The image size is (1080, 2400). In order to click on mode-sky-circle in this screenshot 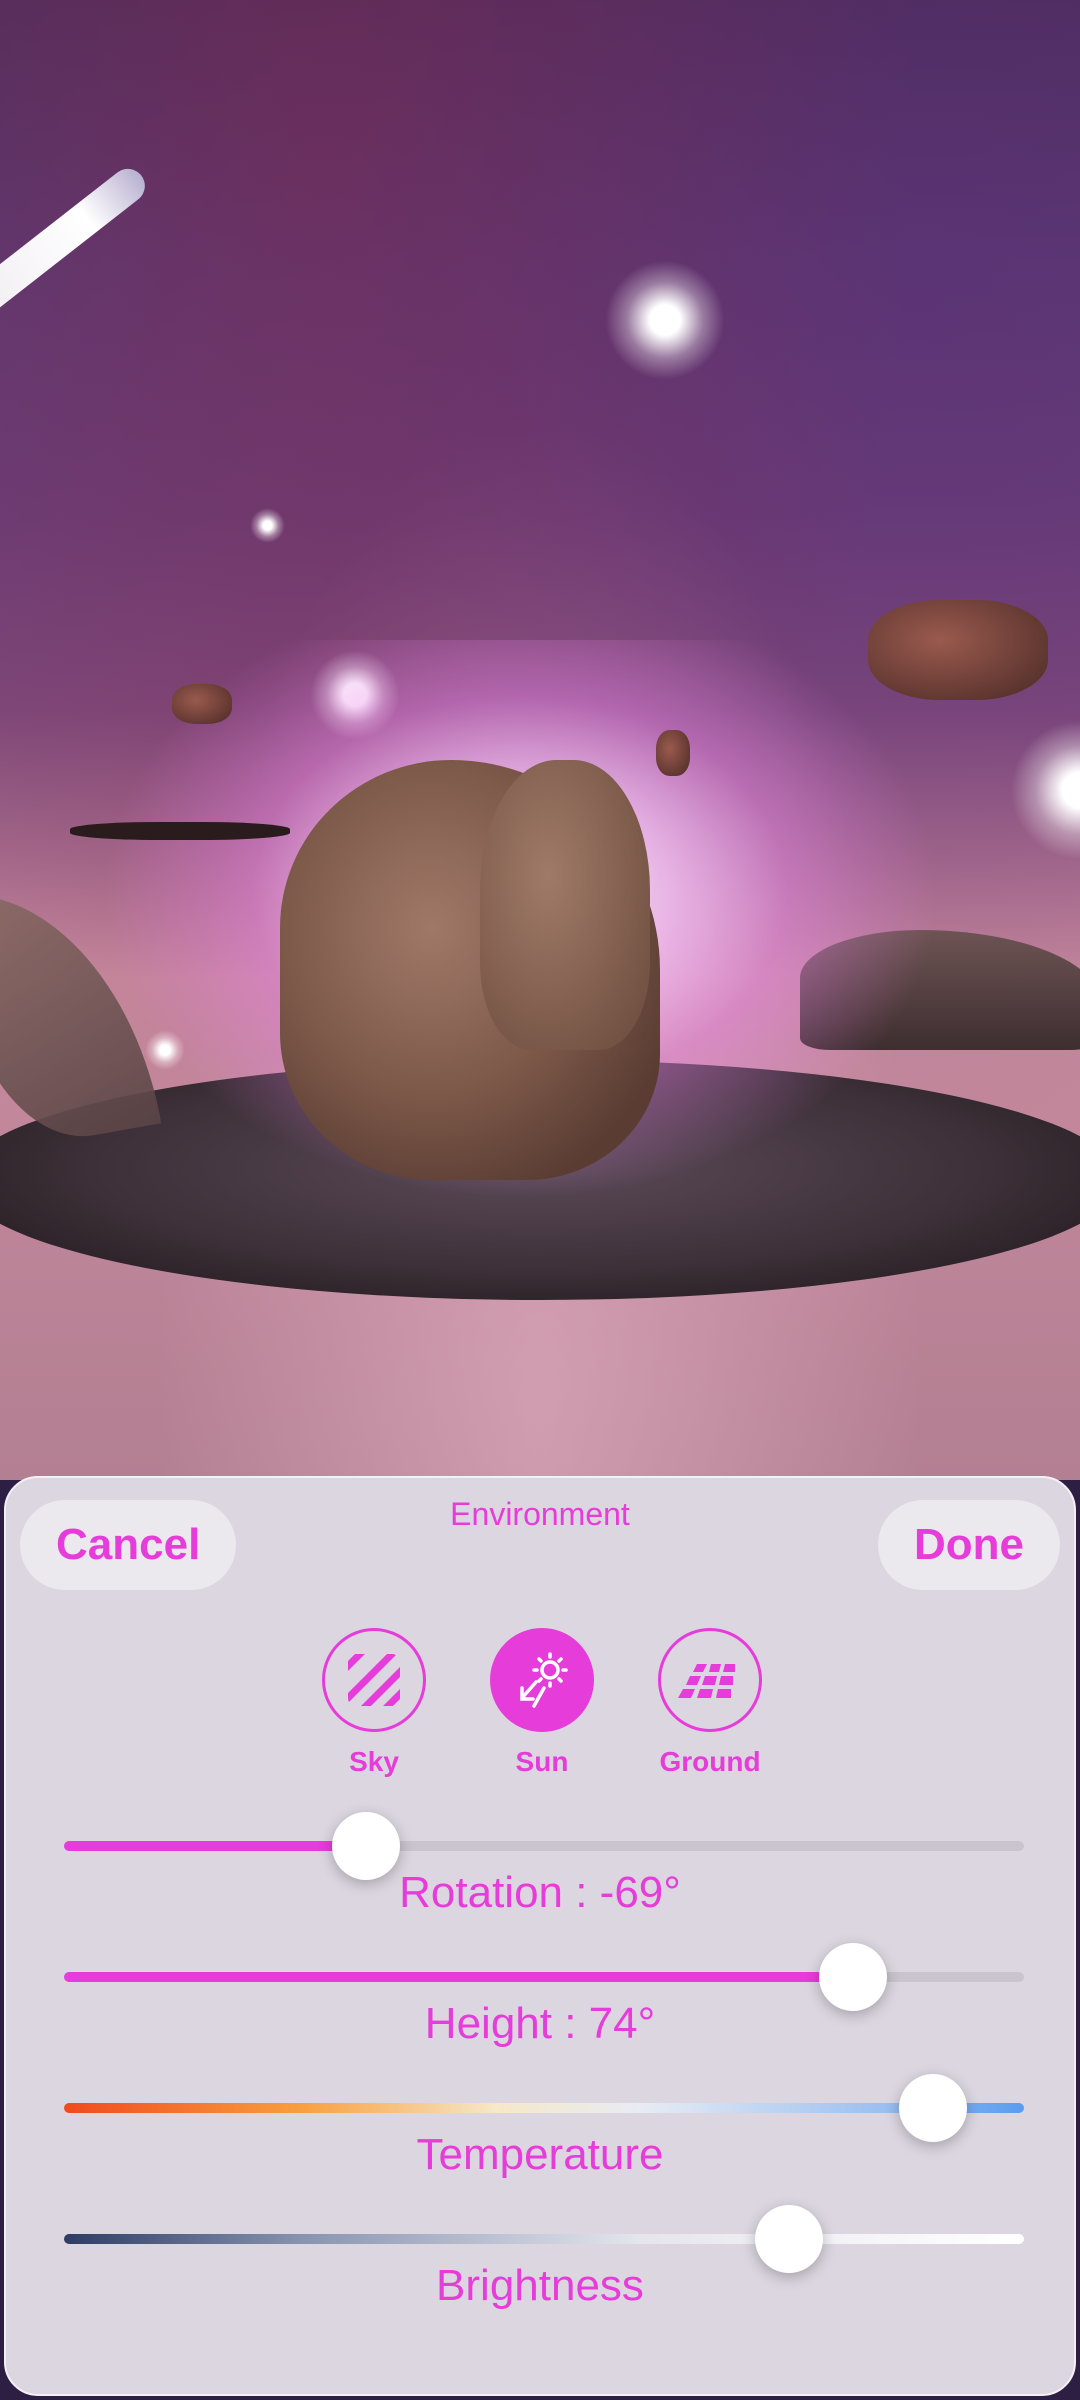, I will do `click(374, 1680)`.